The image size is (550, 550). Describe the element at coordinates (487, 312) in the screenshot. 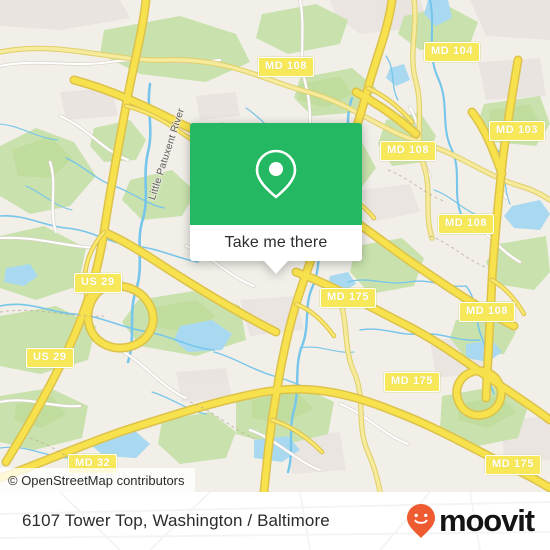

I see `road-shield-md-108-lower: MD 108` at that location.